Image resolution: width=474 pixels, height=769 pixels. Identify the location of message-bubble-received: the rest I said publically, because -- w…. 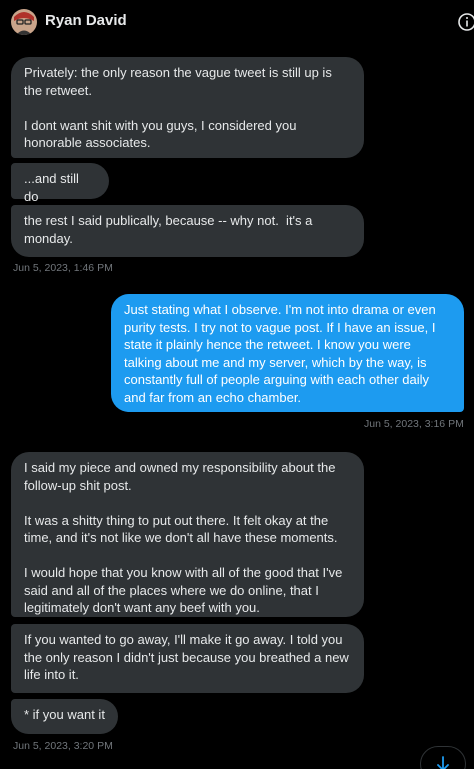
(187, 231).